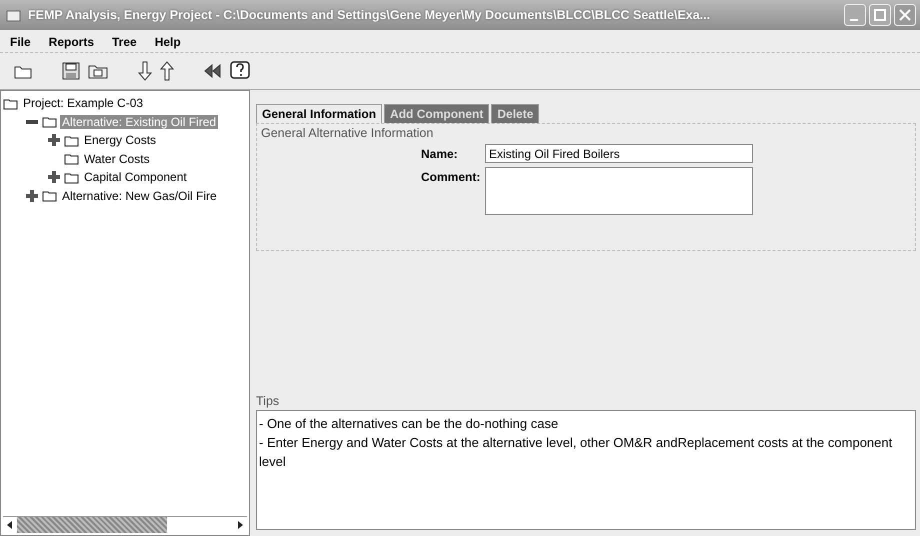 The width and height of the screenshot is (920, 536). I want to click on app-icon, so click(14, 15).